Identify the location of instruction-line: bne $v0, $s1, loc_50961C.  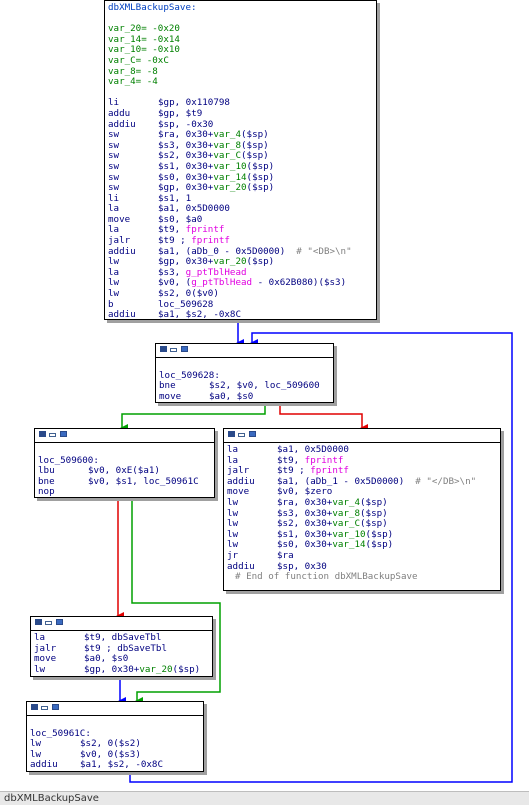
(124, 481).